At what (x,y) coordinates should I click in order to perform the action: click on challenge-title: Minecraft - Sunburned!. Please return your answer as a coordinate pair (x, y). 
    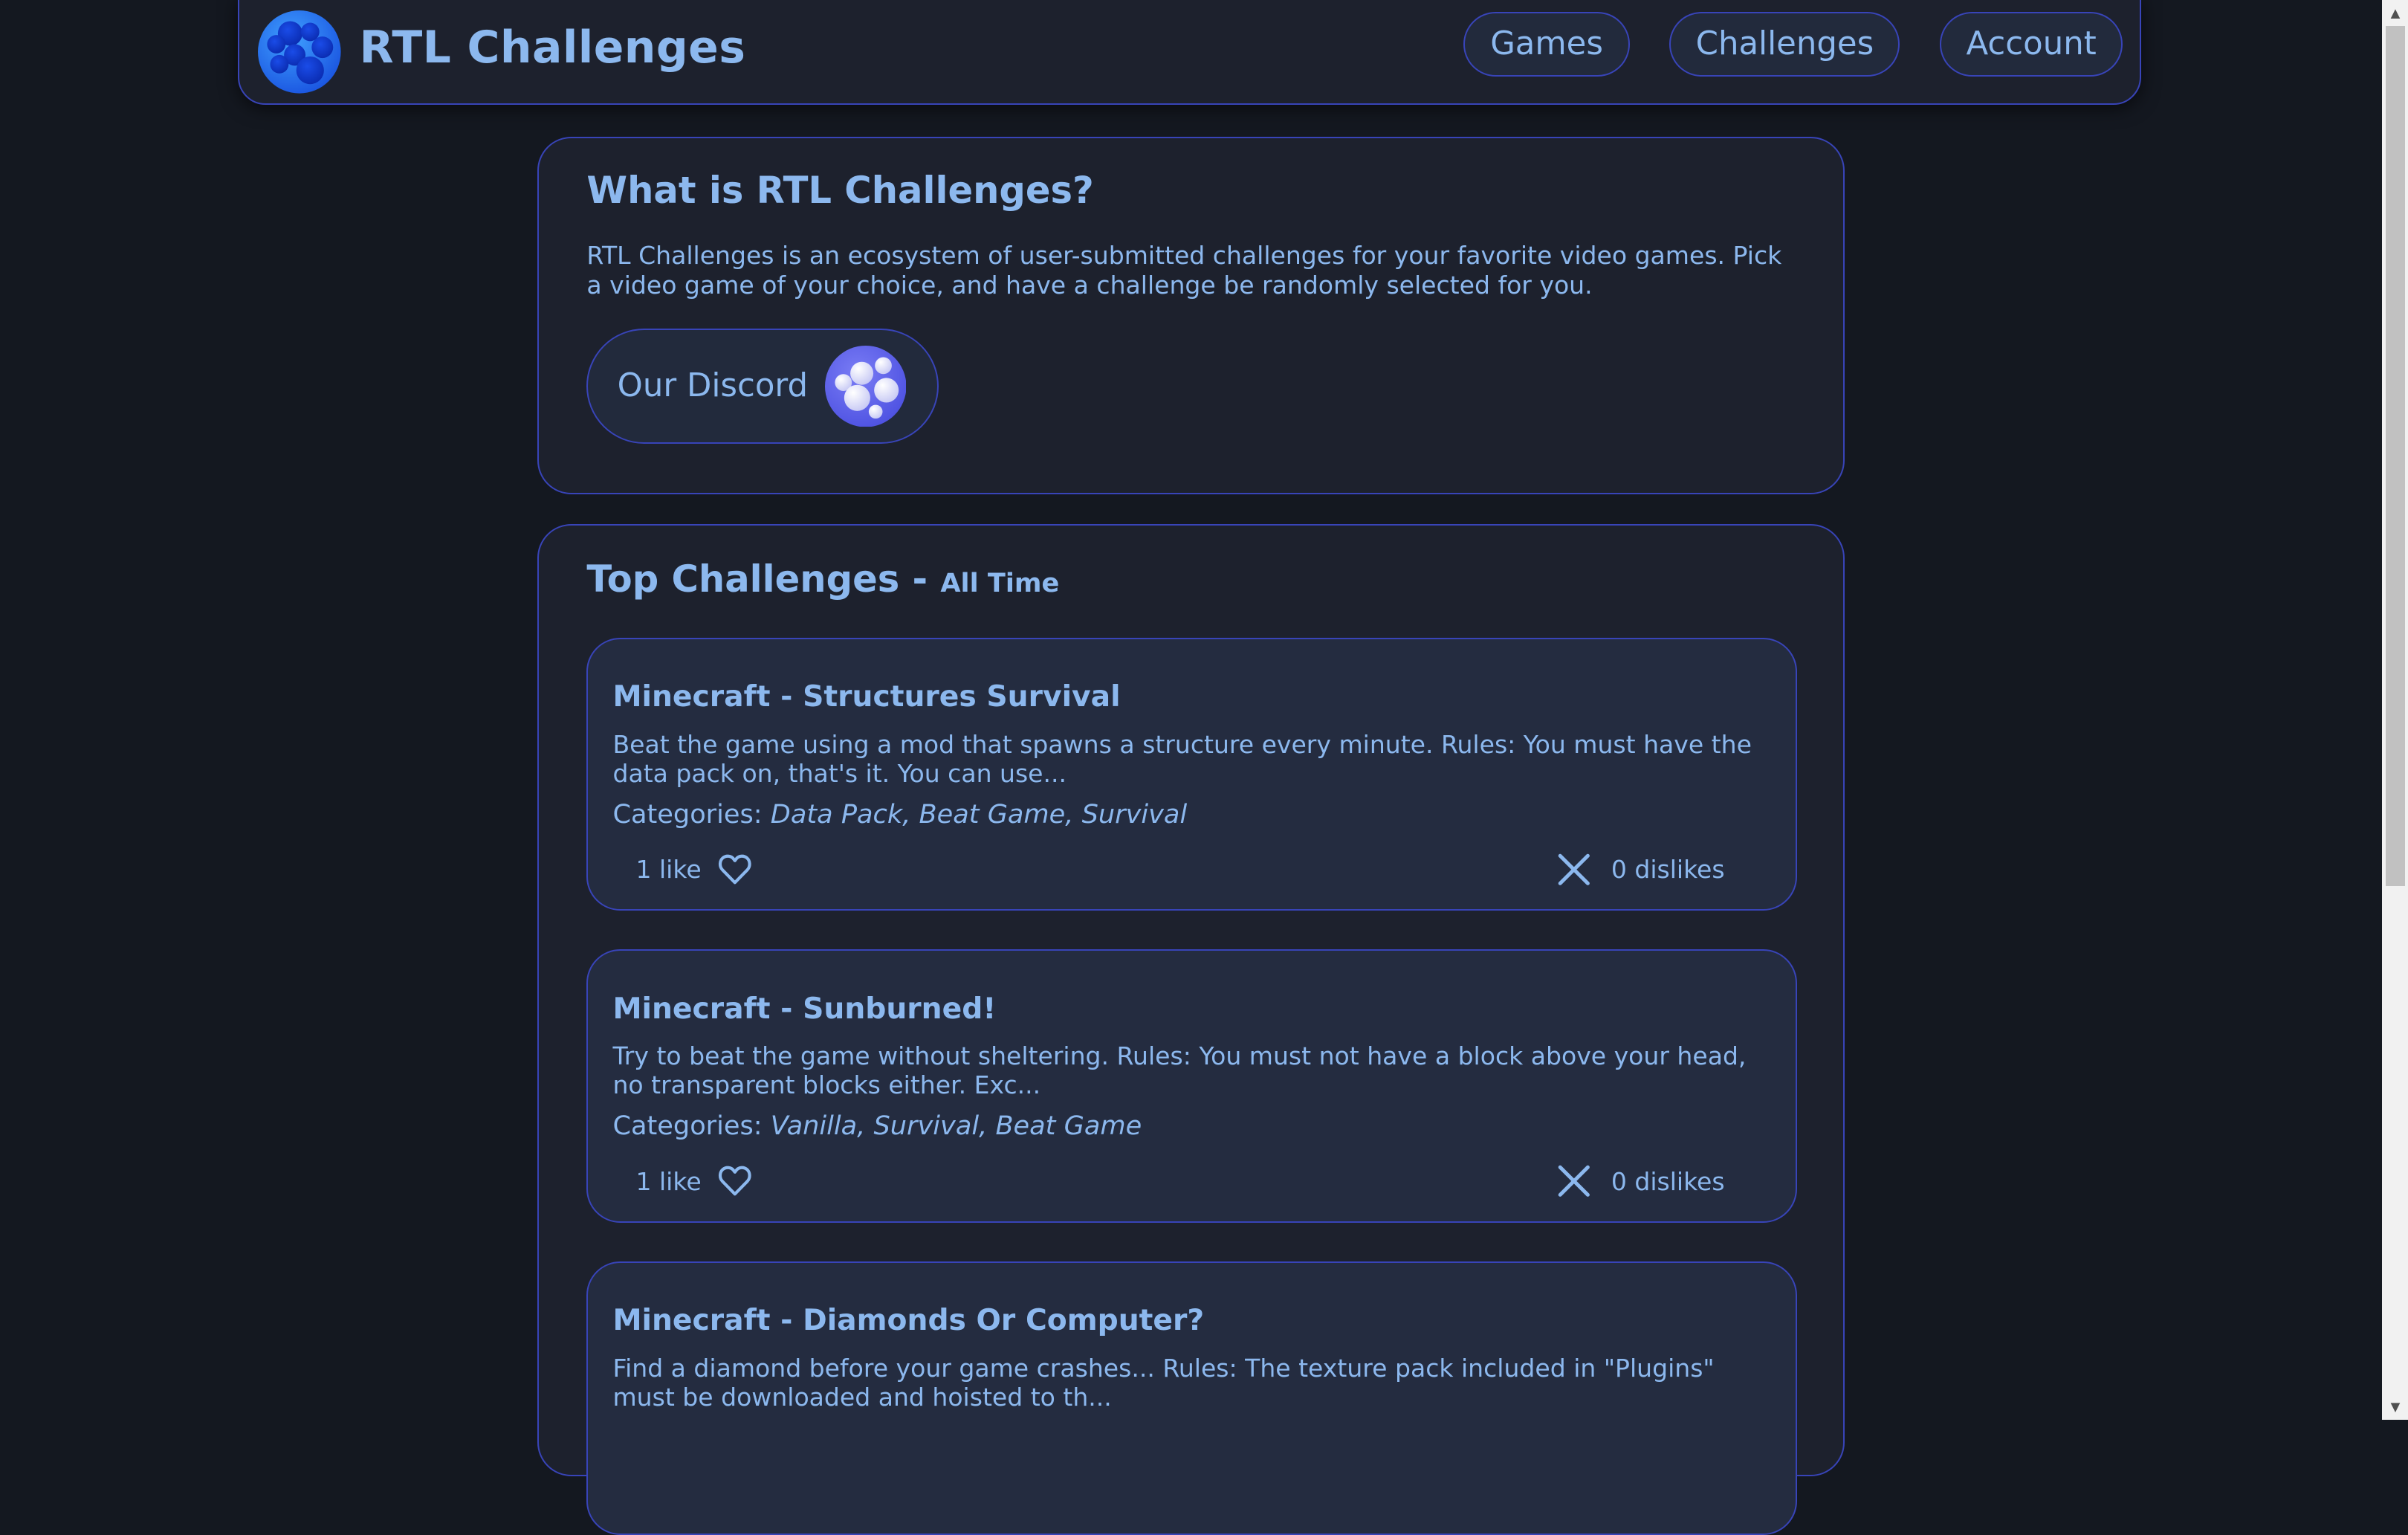
    Looking at the image, I should click on (804, 1009).